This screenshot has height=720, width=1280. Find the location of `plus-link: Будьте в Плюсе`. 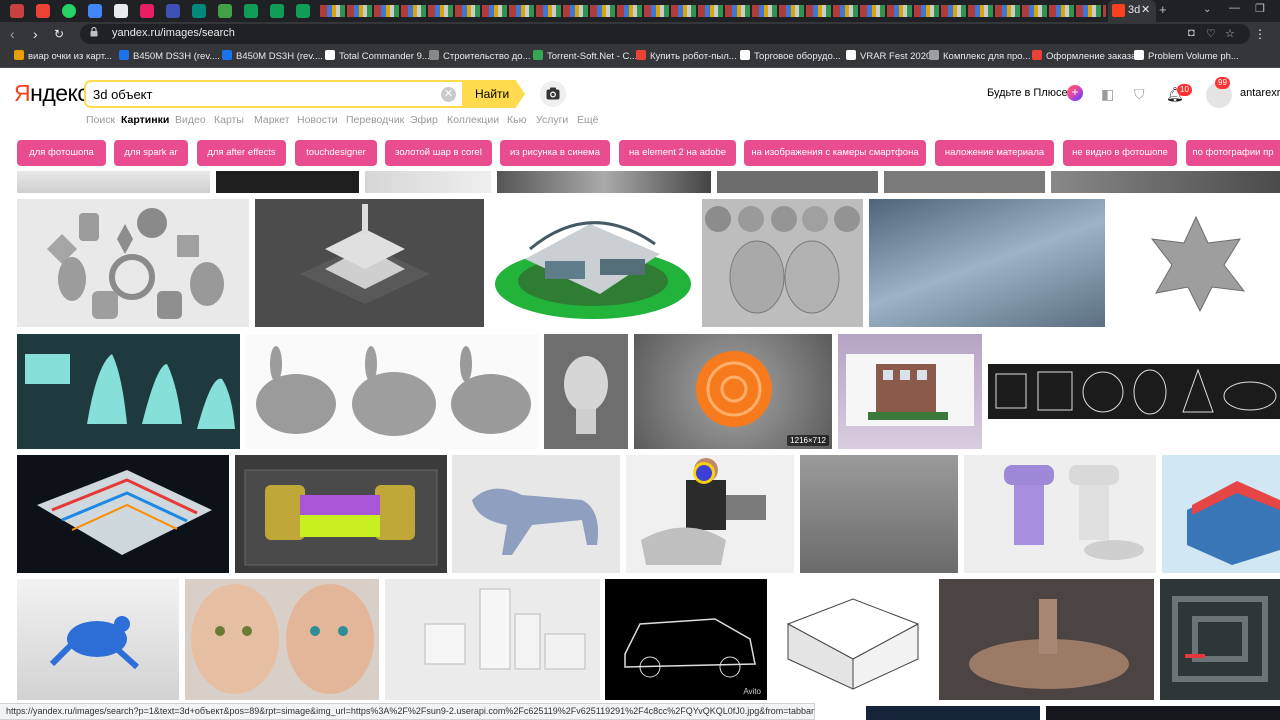

plus-link: Будьте в Плюсе is located at coordinates (1027, 93).